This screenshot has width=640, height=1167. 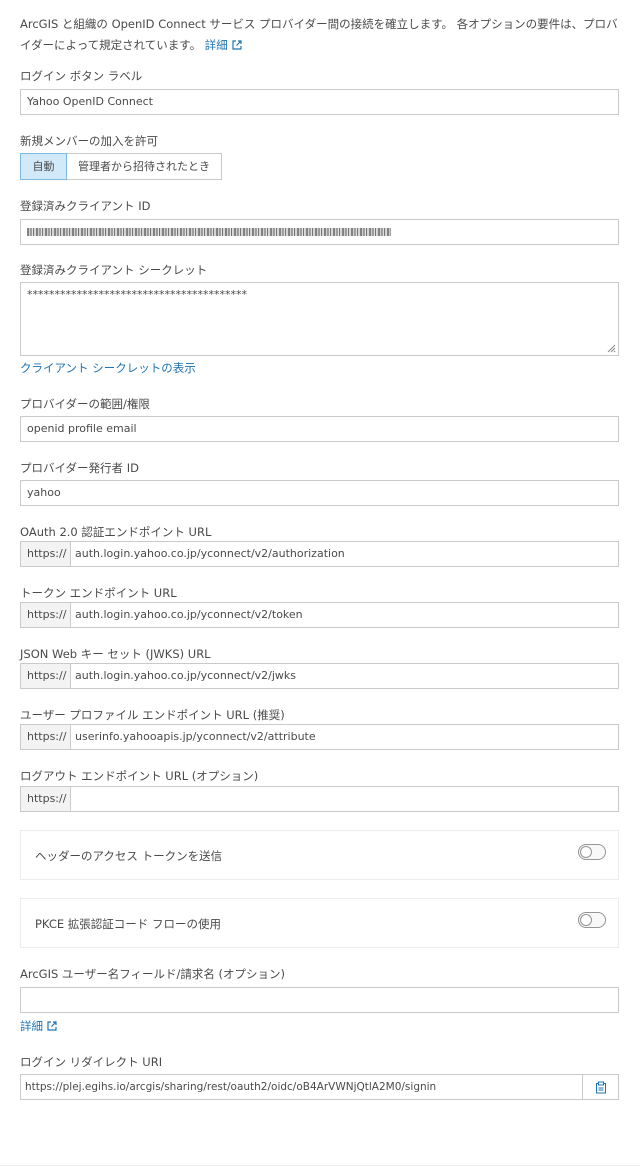 I want to click on logout-url-heading: ログアウト エンドポイント URL (オプション), so click(x=139, y=776).